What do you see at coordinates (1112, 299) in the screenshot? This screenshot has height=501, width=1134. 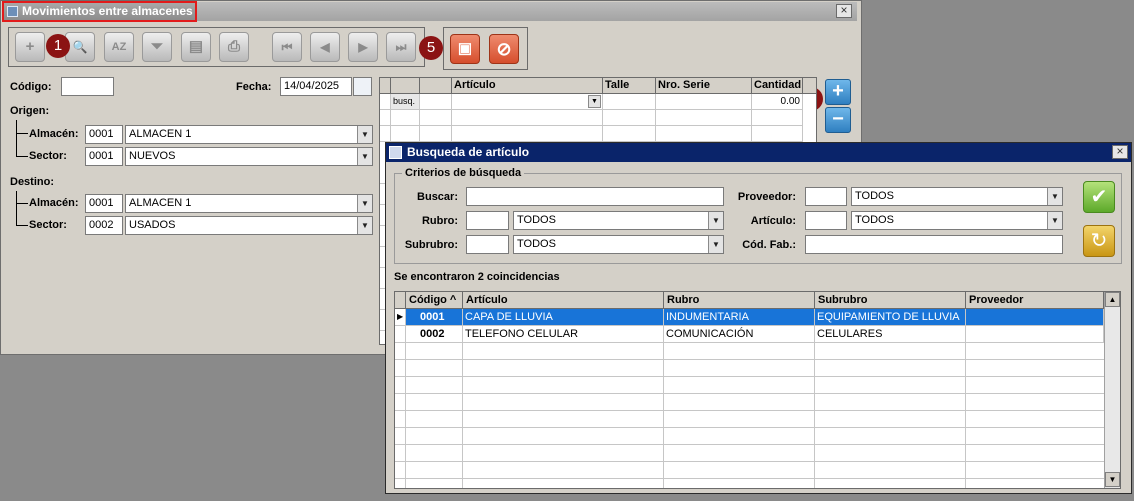 I see `scroll-up-icon: ▲` at bounding box center [1112, 299].